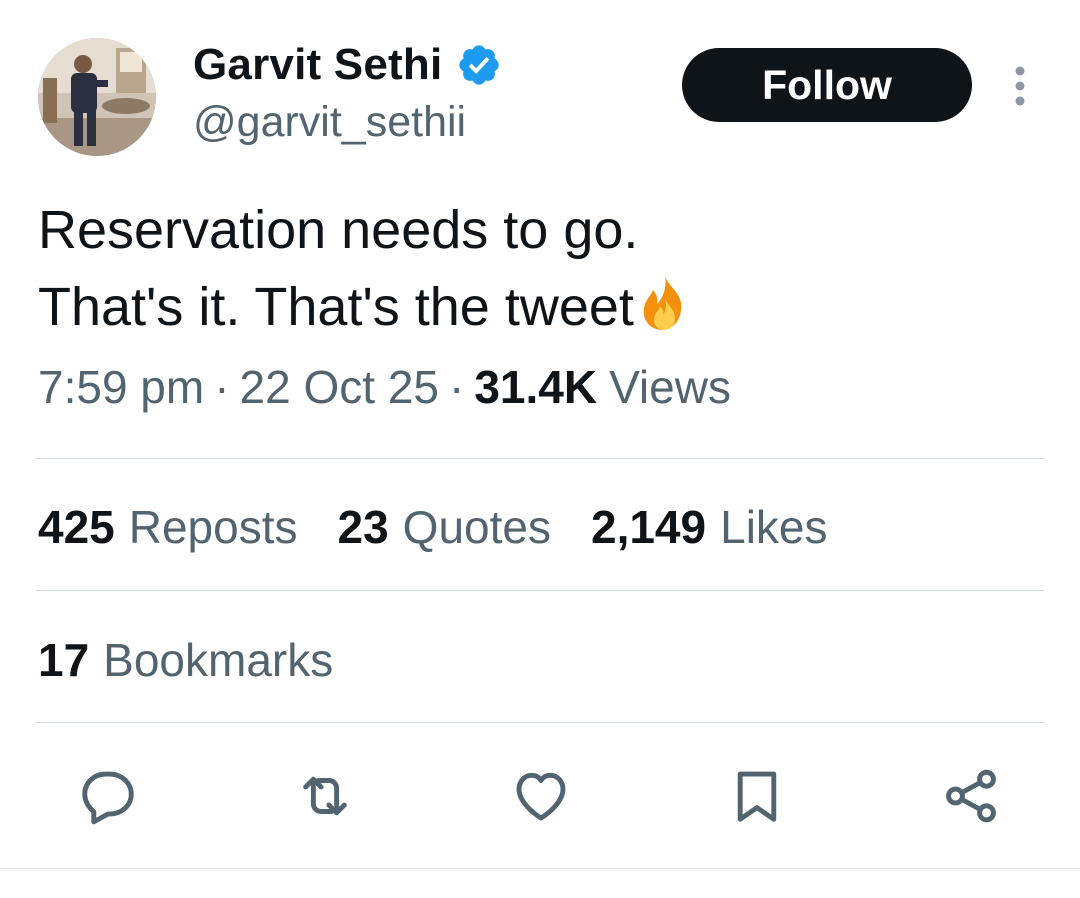 The width and height of the screenshot is (1080, 898). Describe the element at coordinates (339, 387) in the screenshot. I see `tweet-date: 22 Oct 25` at that location.